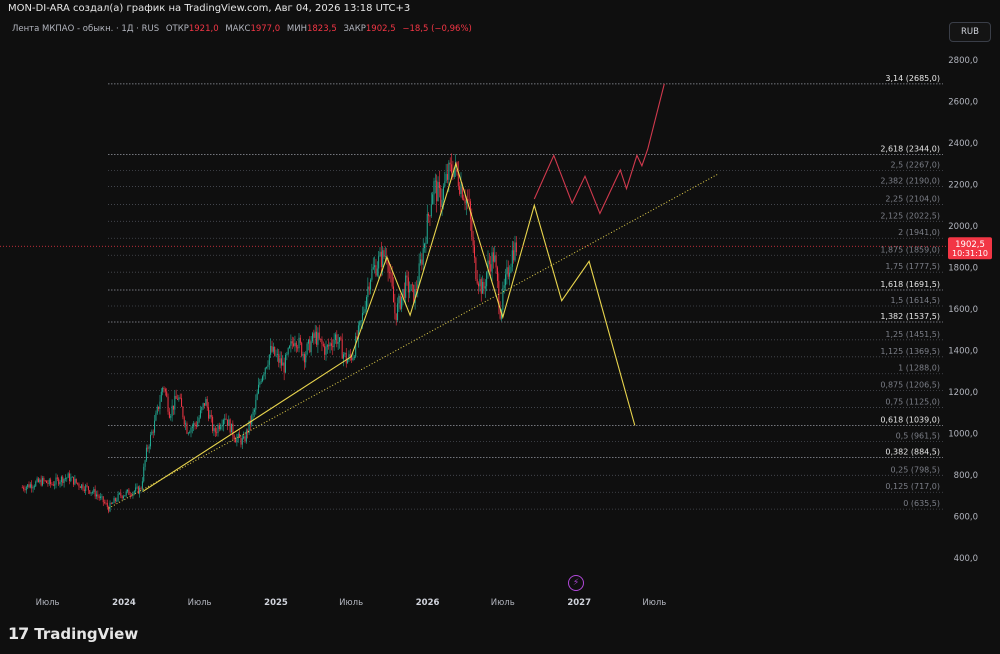  I want to click on lightning-icon: ⚡, so click(576, 583).